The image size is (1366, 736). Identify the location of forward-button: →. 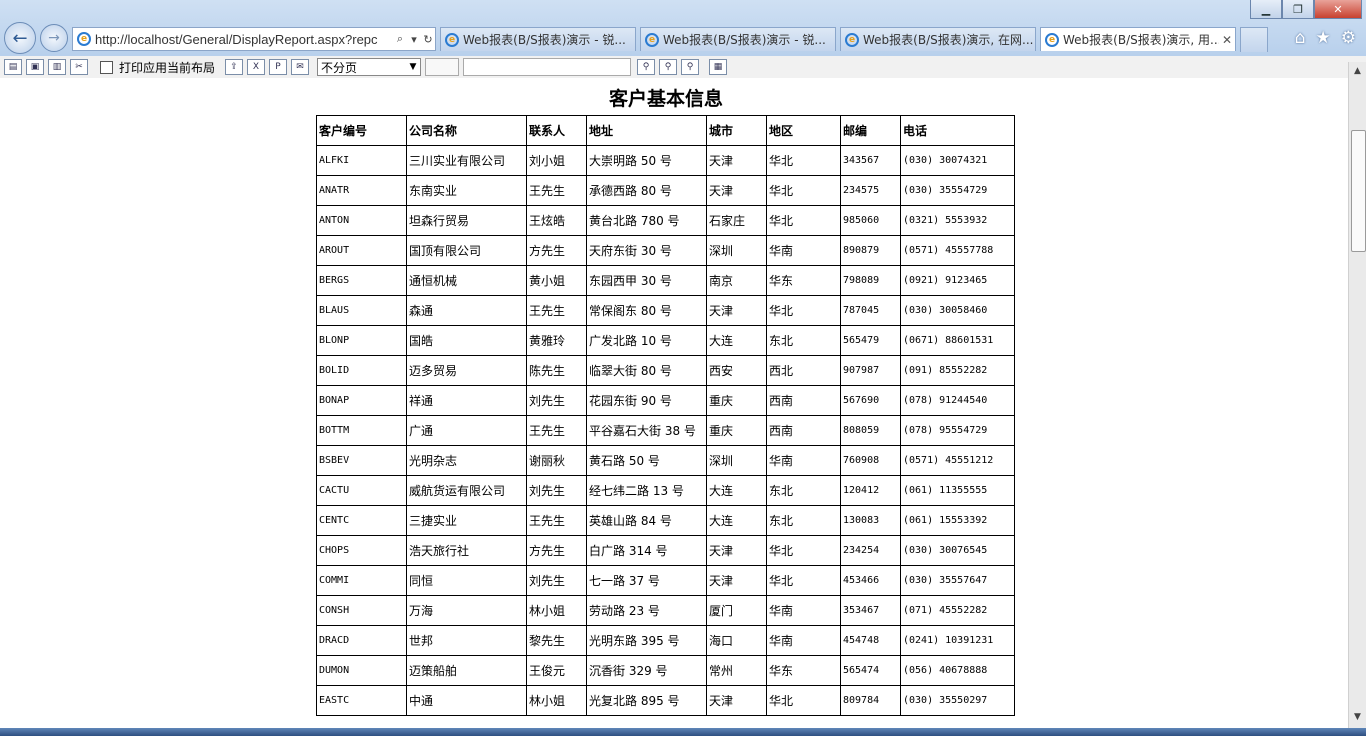
(54, 38).